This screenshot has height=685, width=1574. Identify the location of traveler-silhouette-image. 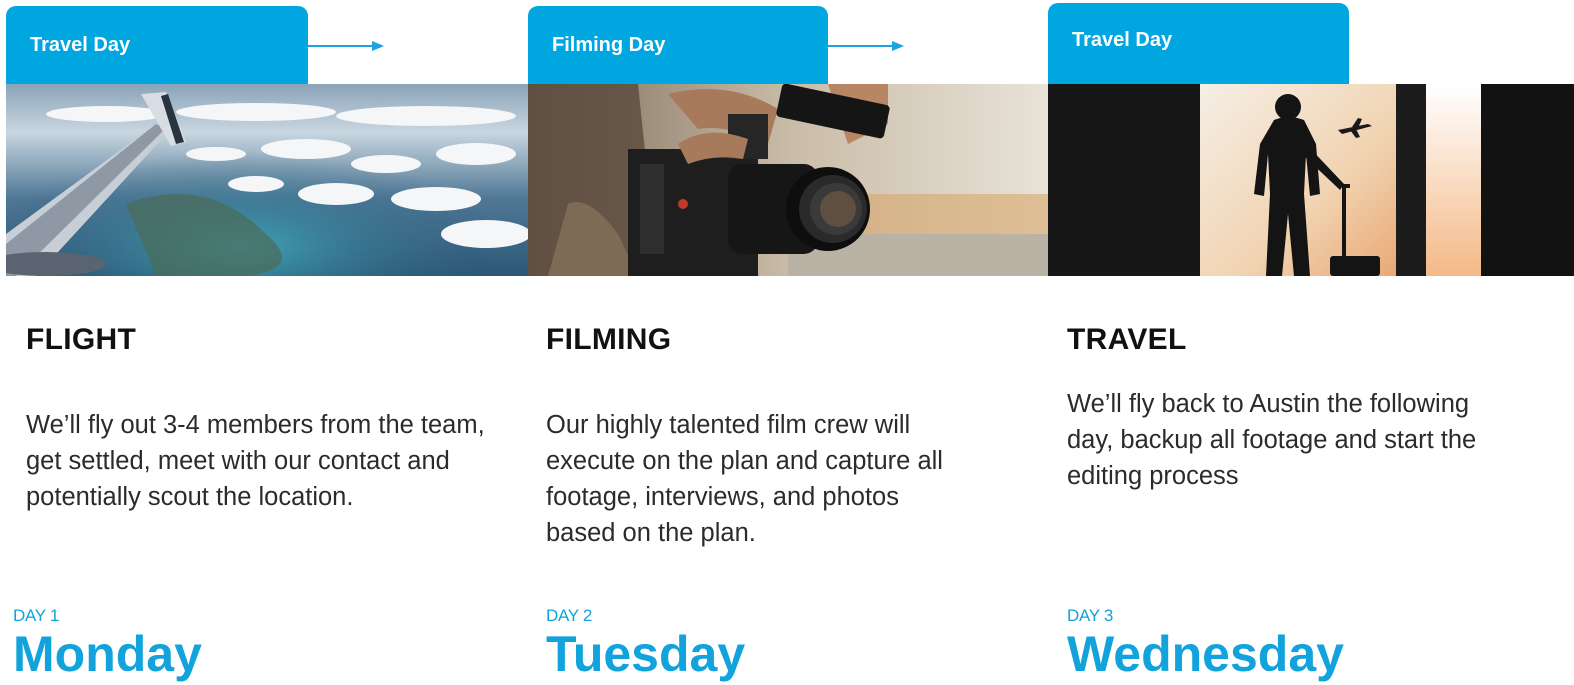
(1311, 180).